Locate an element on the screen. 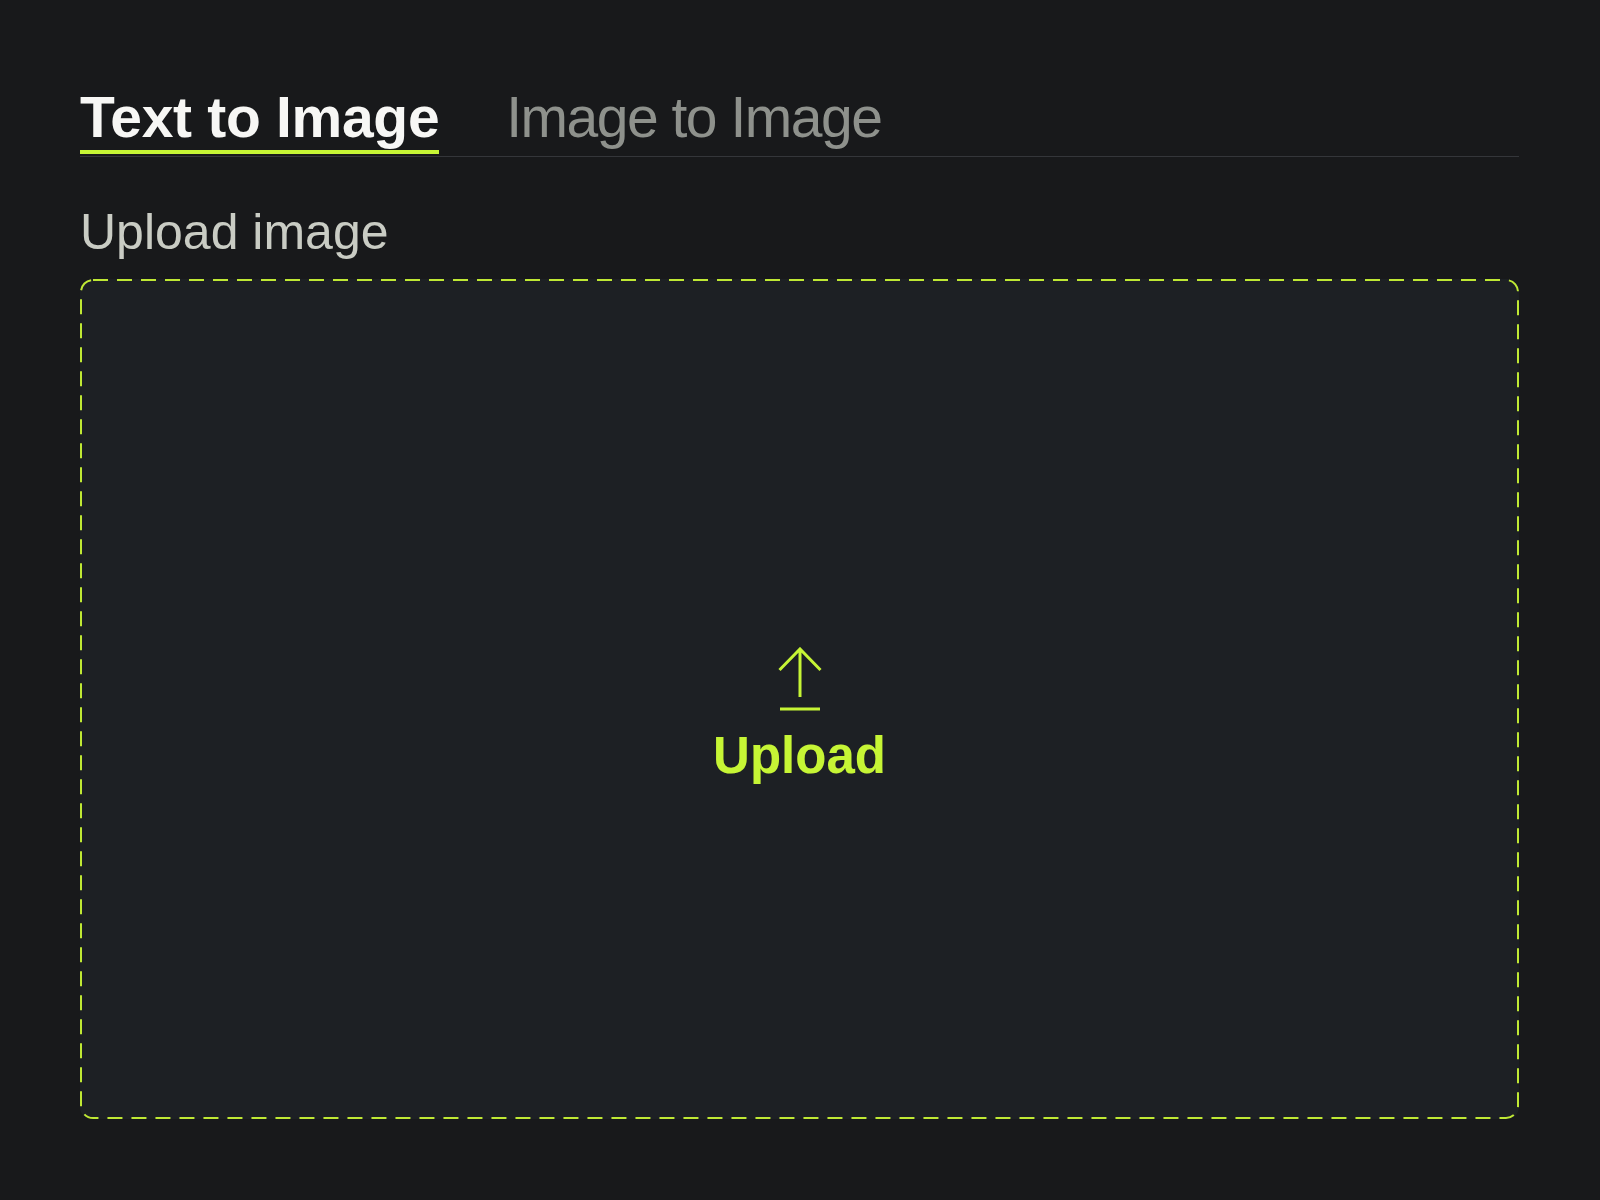 Image resolution: width=1600 pixels, height=1200 pixels. upload-icon is located at coordinates (799, 679).